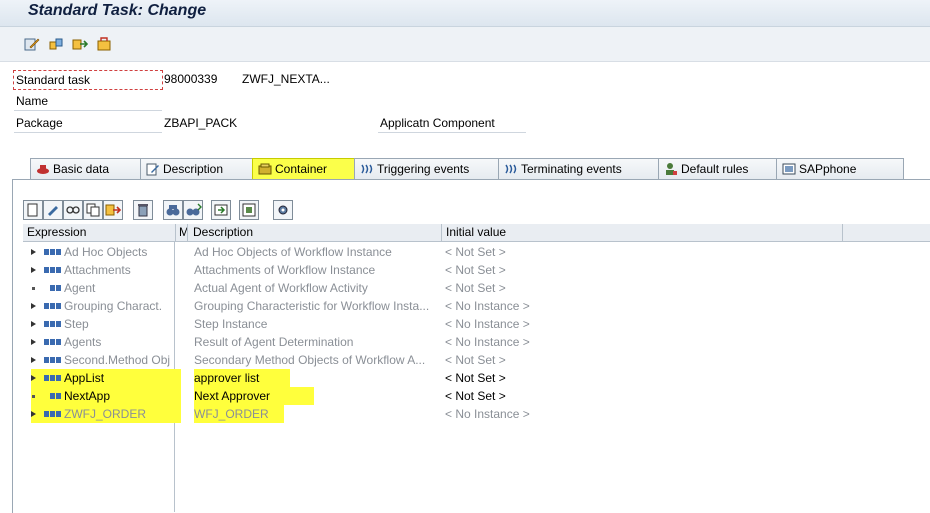  What do you see at coordinates (104, 44) in the screenshot?
I see `transport-icon` at bounding box center [104, 44].